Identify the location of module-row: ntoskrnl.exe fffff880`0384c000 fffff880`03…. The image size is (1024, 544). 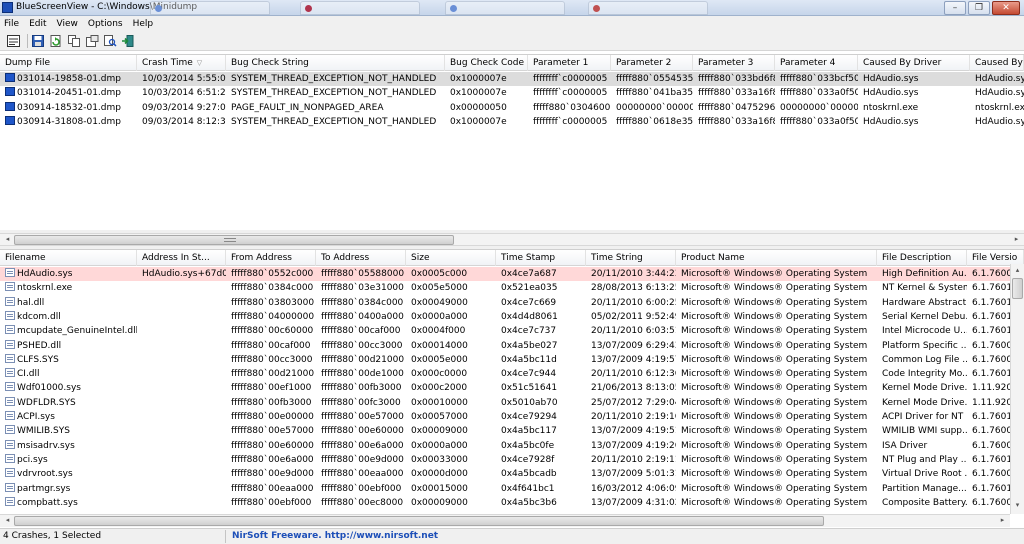
(512, 288).